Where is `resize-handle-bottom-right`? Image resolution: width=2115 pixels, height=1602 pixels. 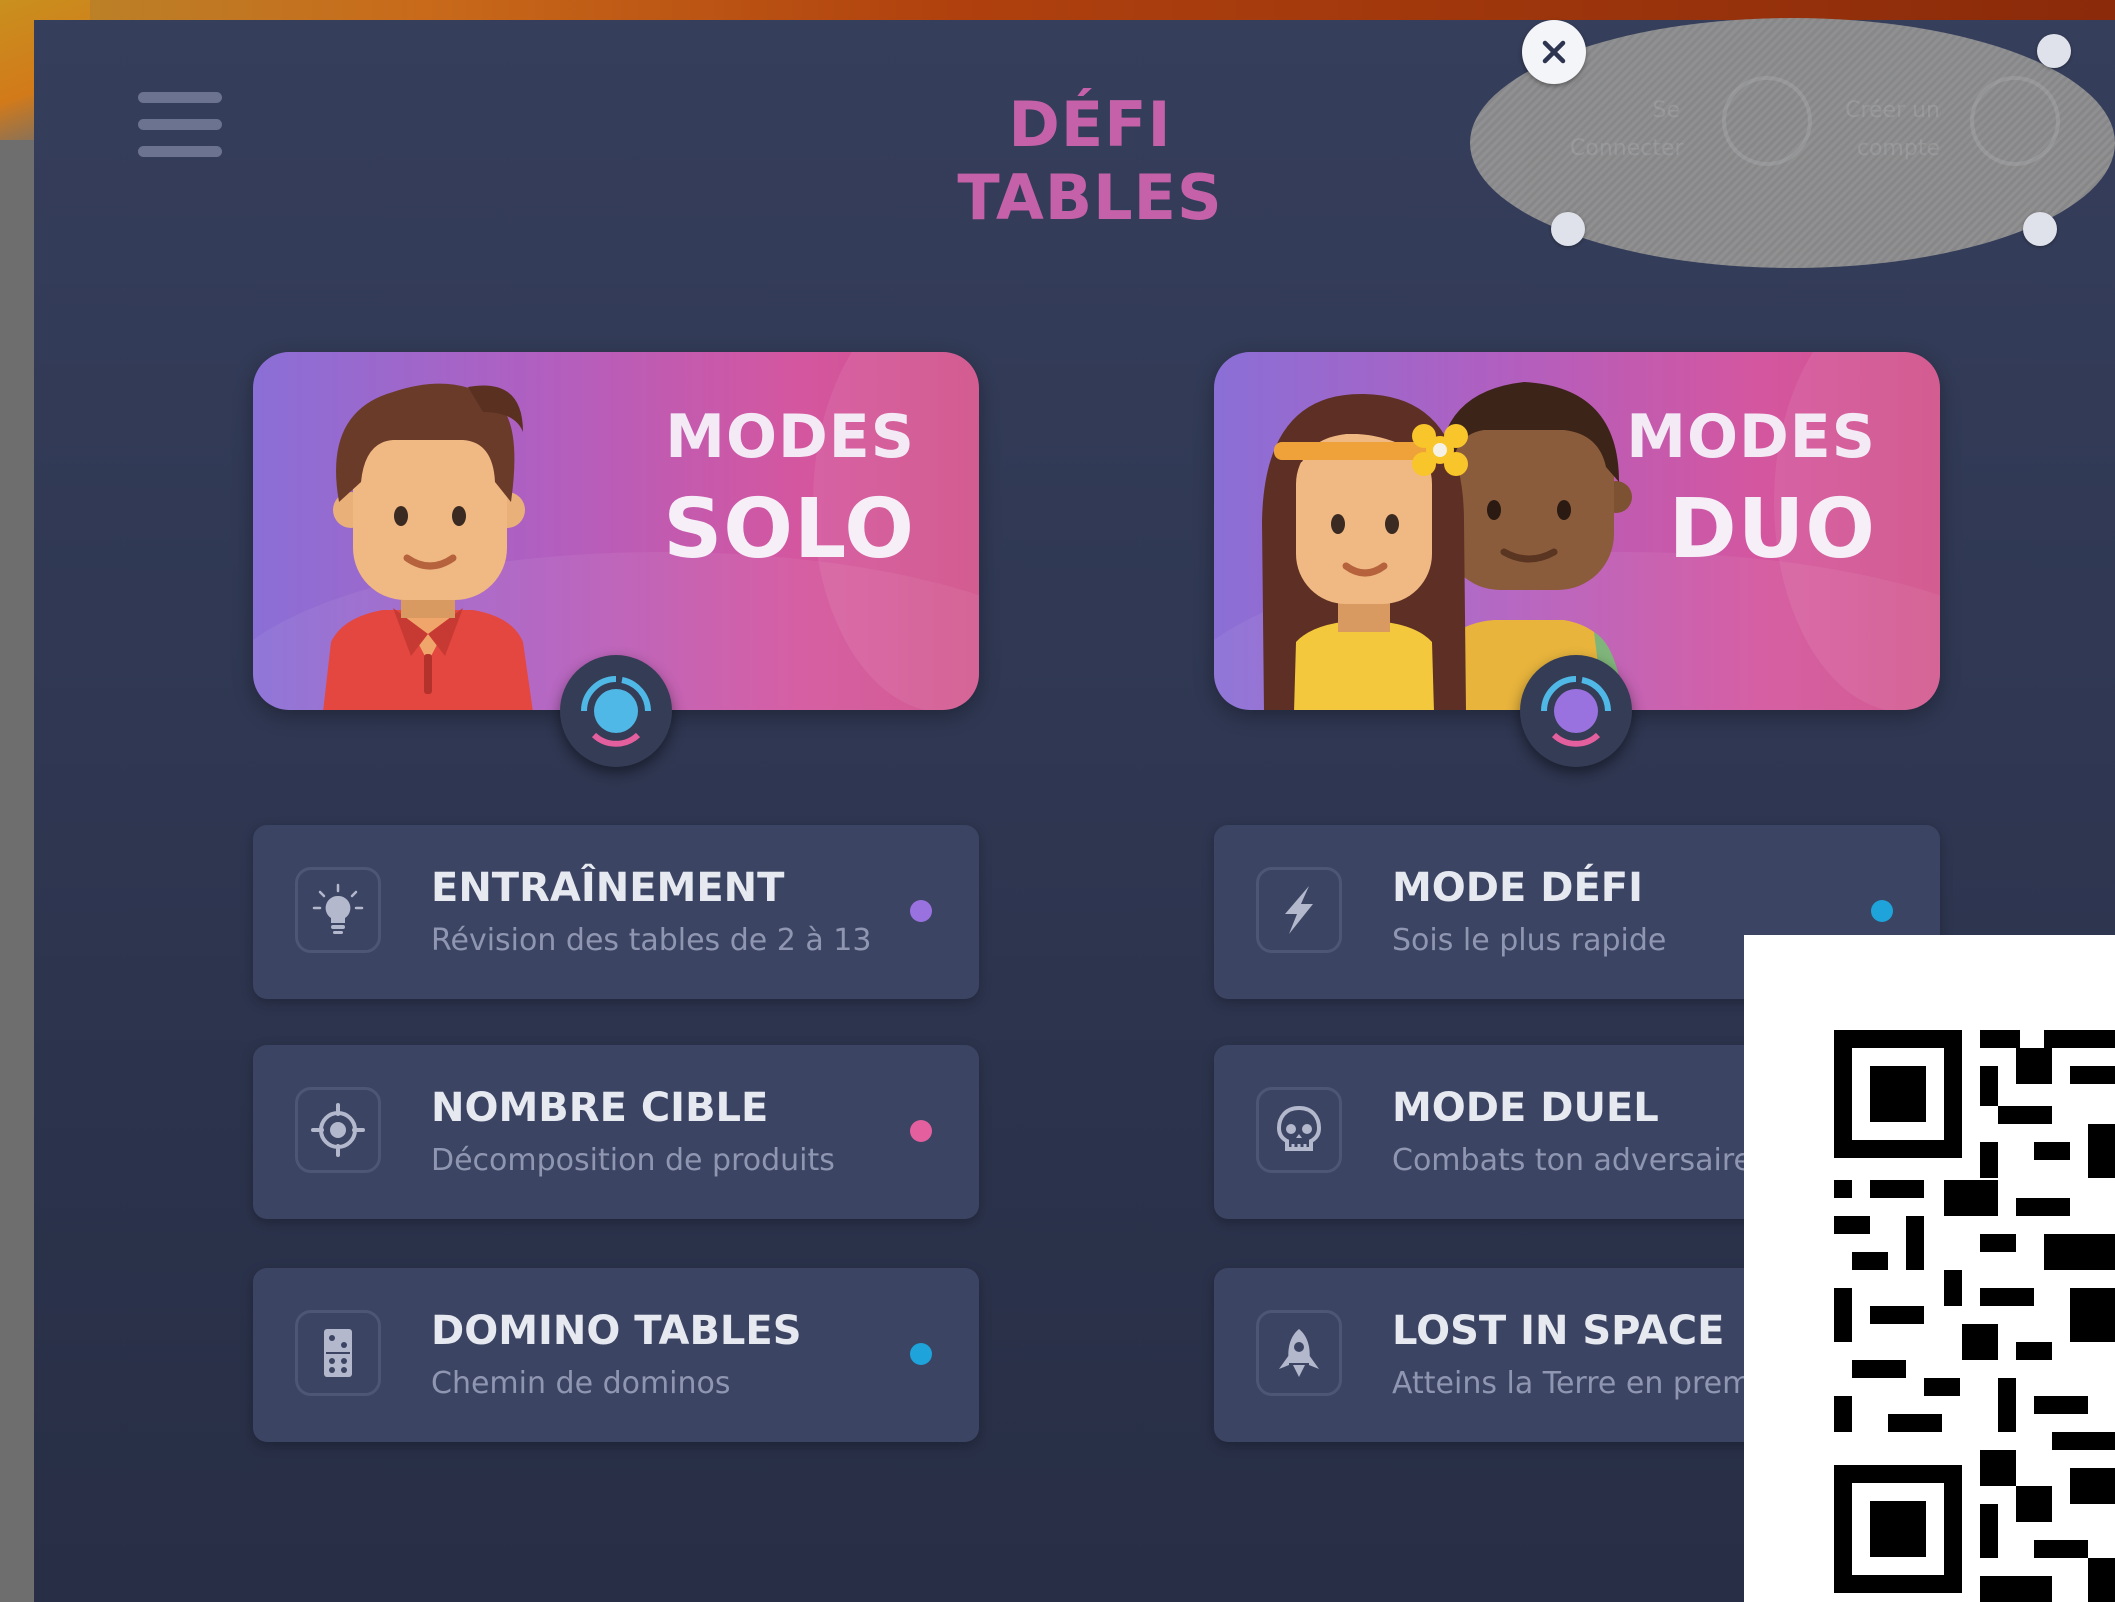 resize-handle-bottom-right is located at coordinates (2040, 229).